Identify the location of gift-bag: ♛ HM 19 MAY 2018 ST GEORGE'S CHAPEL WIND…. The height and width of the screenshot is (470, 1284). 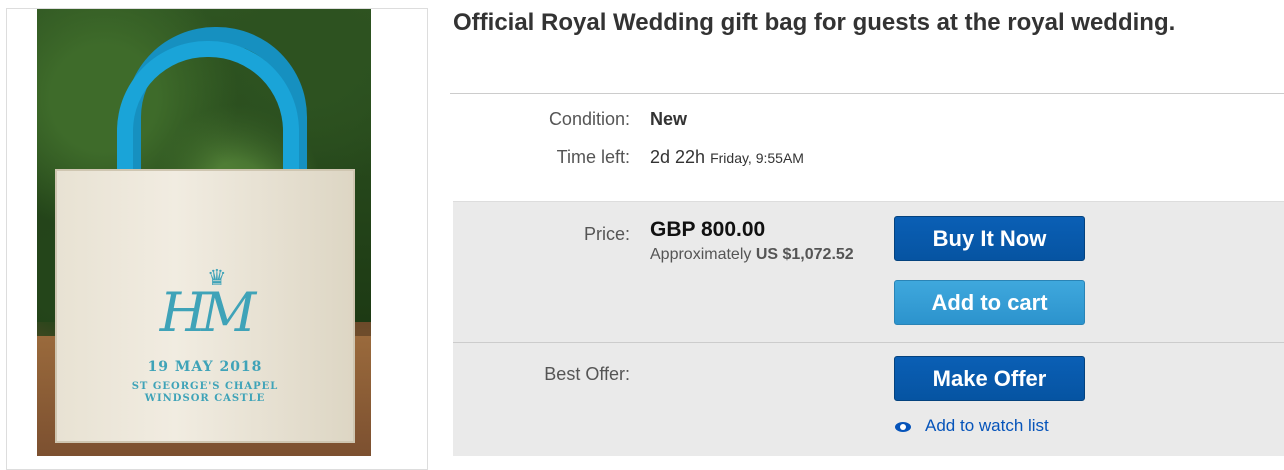
(205, 306).